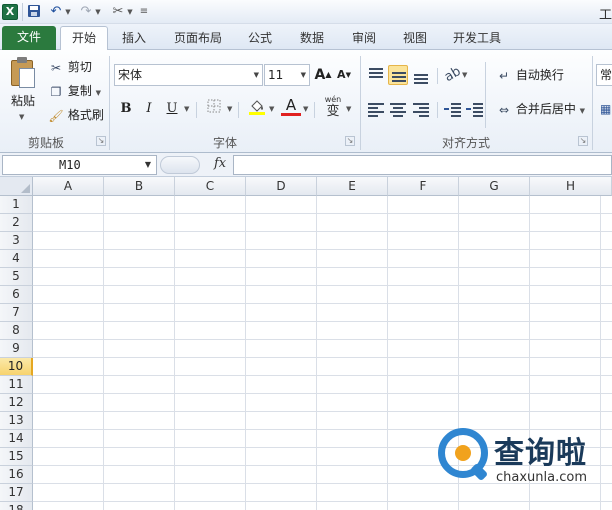  What do you see at coordinates (16, 493) in the screenshot?
I see `row-header-17: 17` at bounding box center [16, 493].